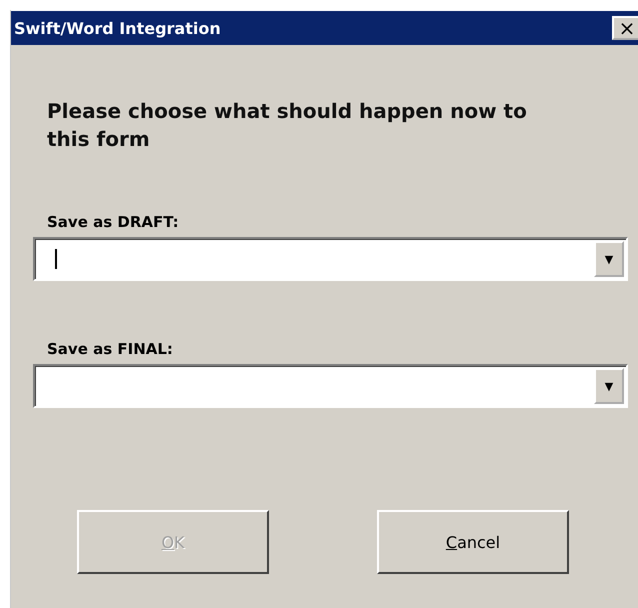  Describe the element at coordinates (287, 125) in the screenshot. I see `prompt-text: Please choose what should happen now to this form` at that location.